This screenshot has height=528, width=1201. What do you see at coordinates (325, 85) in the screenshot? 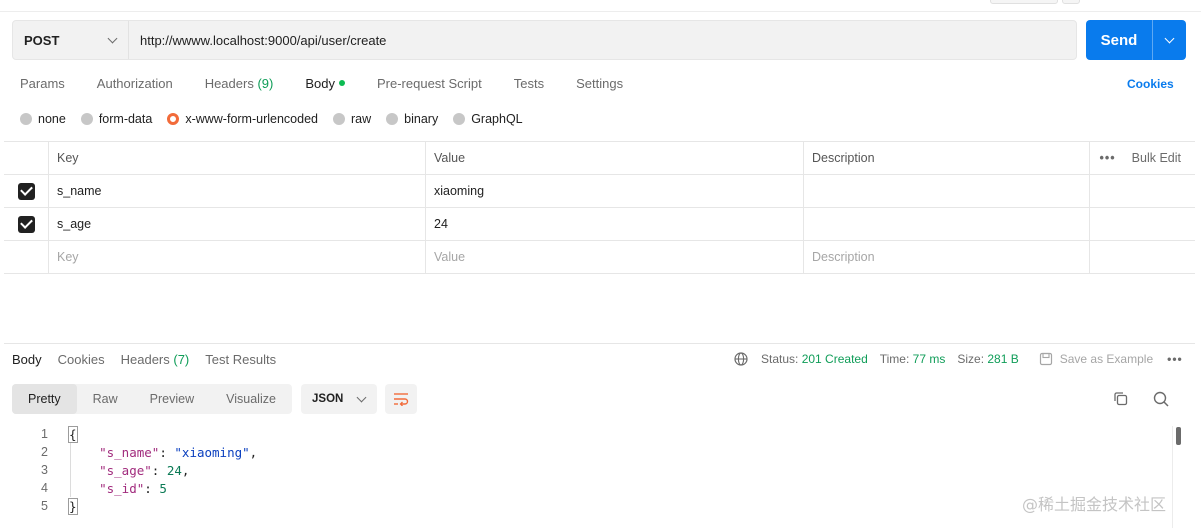
I see `tab-body: Body` at bounding box center [325, 85].